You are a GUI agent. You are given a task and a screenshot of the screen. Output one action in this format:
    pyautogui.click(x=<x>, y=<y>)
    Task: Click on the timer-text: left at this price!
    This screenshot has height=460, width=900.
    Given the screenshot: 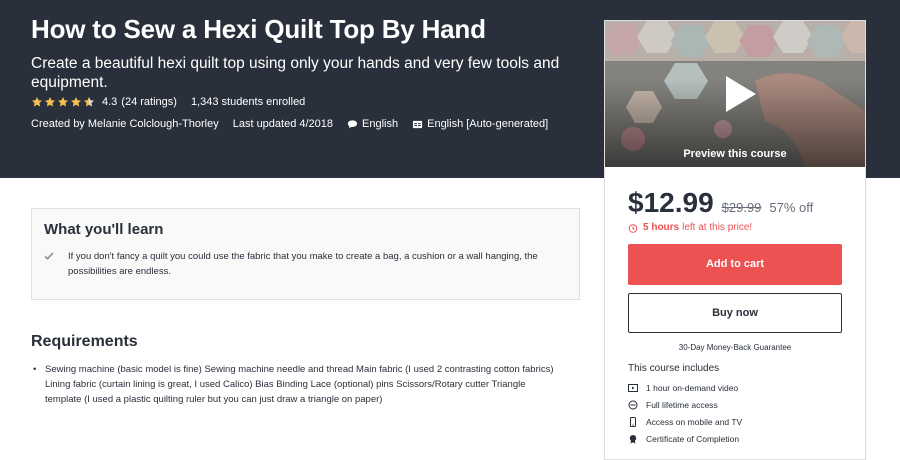 What is the action you would take?
    pyautogui.click(x=717, y=227)
    